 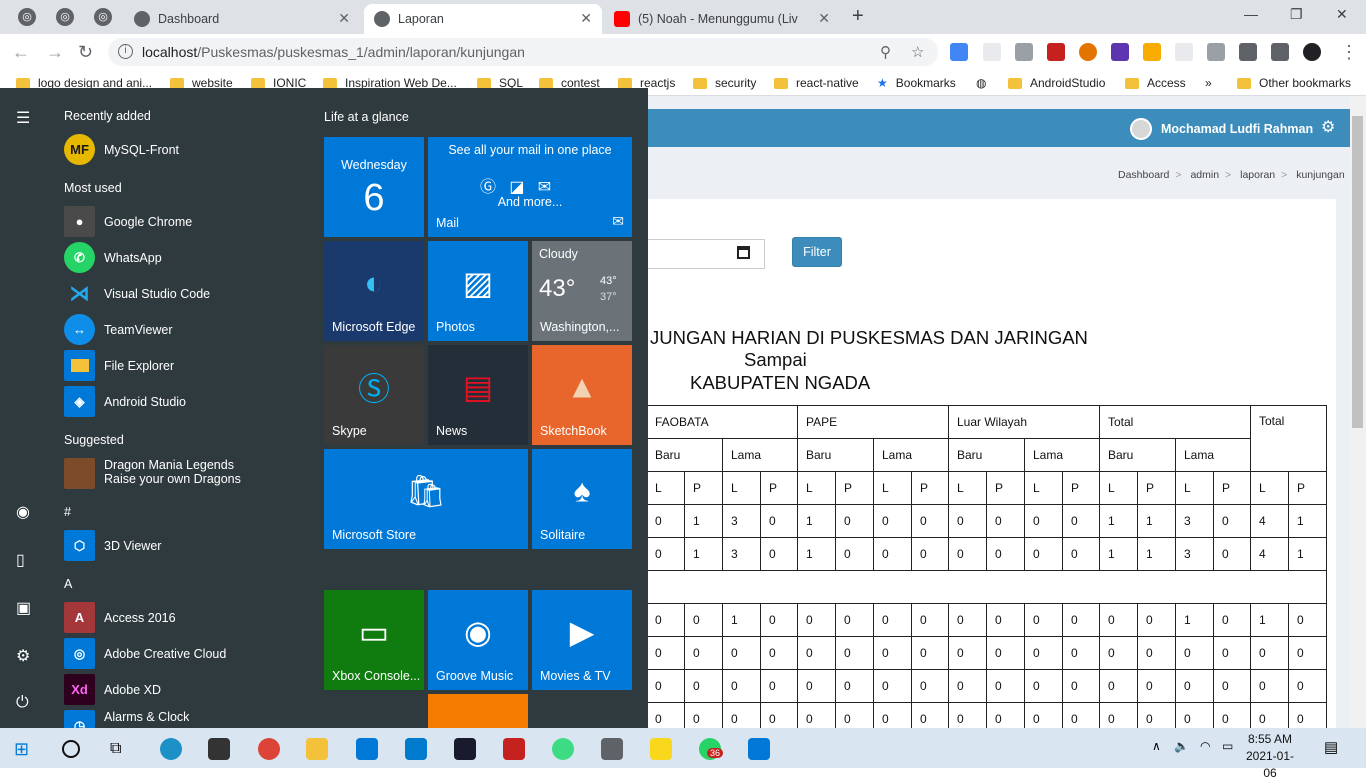 I want to click on whatsapp-taskbar-icon: 36, so click(x=711, y=749).